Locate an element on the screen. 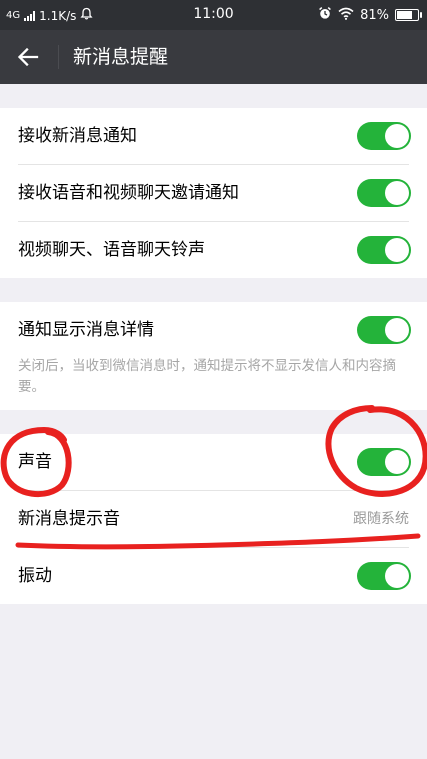  setting-label: 接收新消息通知 is located at coordinates (77, 136).